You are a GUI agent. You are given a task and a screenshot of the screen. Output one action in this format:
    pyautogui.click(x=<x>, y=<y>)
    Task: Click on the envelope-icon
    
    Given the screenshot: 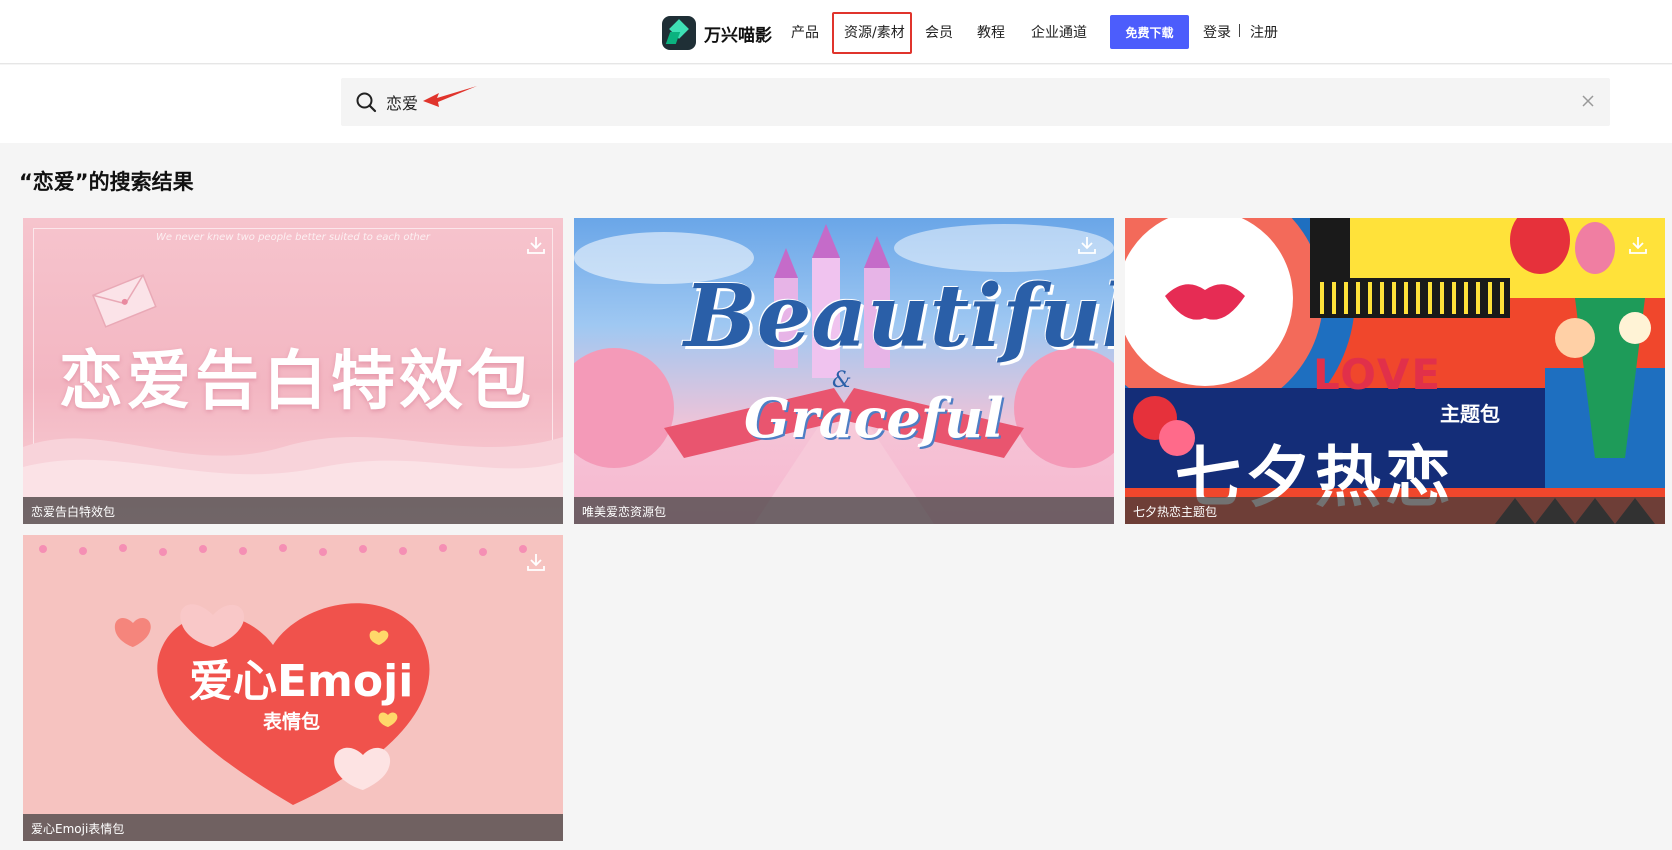 What is the action you would take?
    pyautogui.click(x=124, y=301)
    